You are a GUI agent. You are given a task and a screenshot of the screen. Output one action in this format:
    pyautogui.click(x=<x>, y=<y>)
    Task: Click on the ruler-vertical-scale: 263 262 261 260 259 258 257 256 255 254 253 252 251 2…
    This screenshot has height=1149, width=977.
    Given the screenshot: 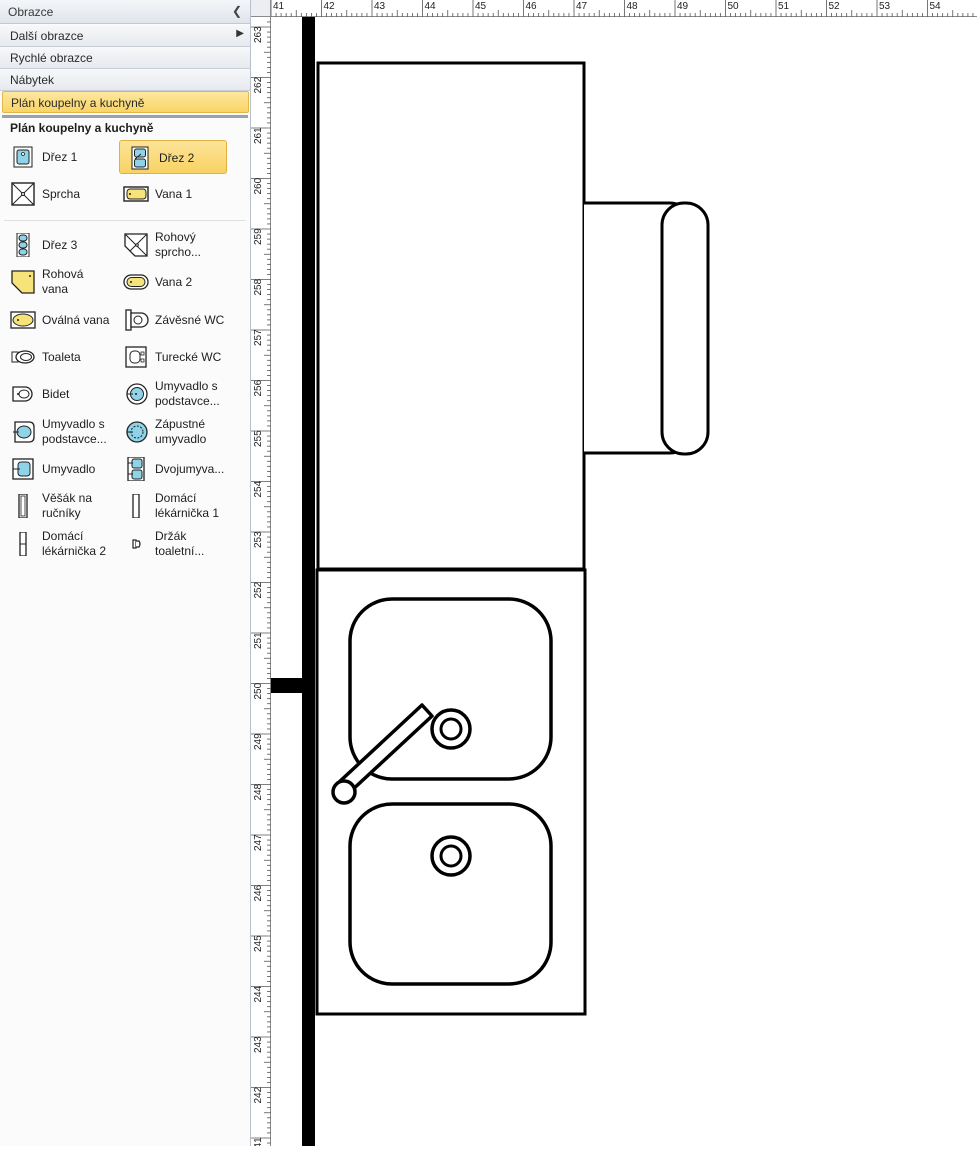 What is the action you would take?
    pyautogui.click(x=261, y=585)
    